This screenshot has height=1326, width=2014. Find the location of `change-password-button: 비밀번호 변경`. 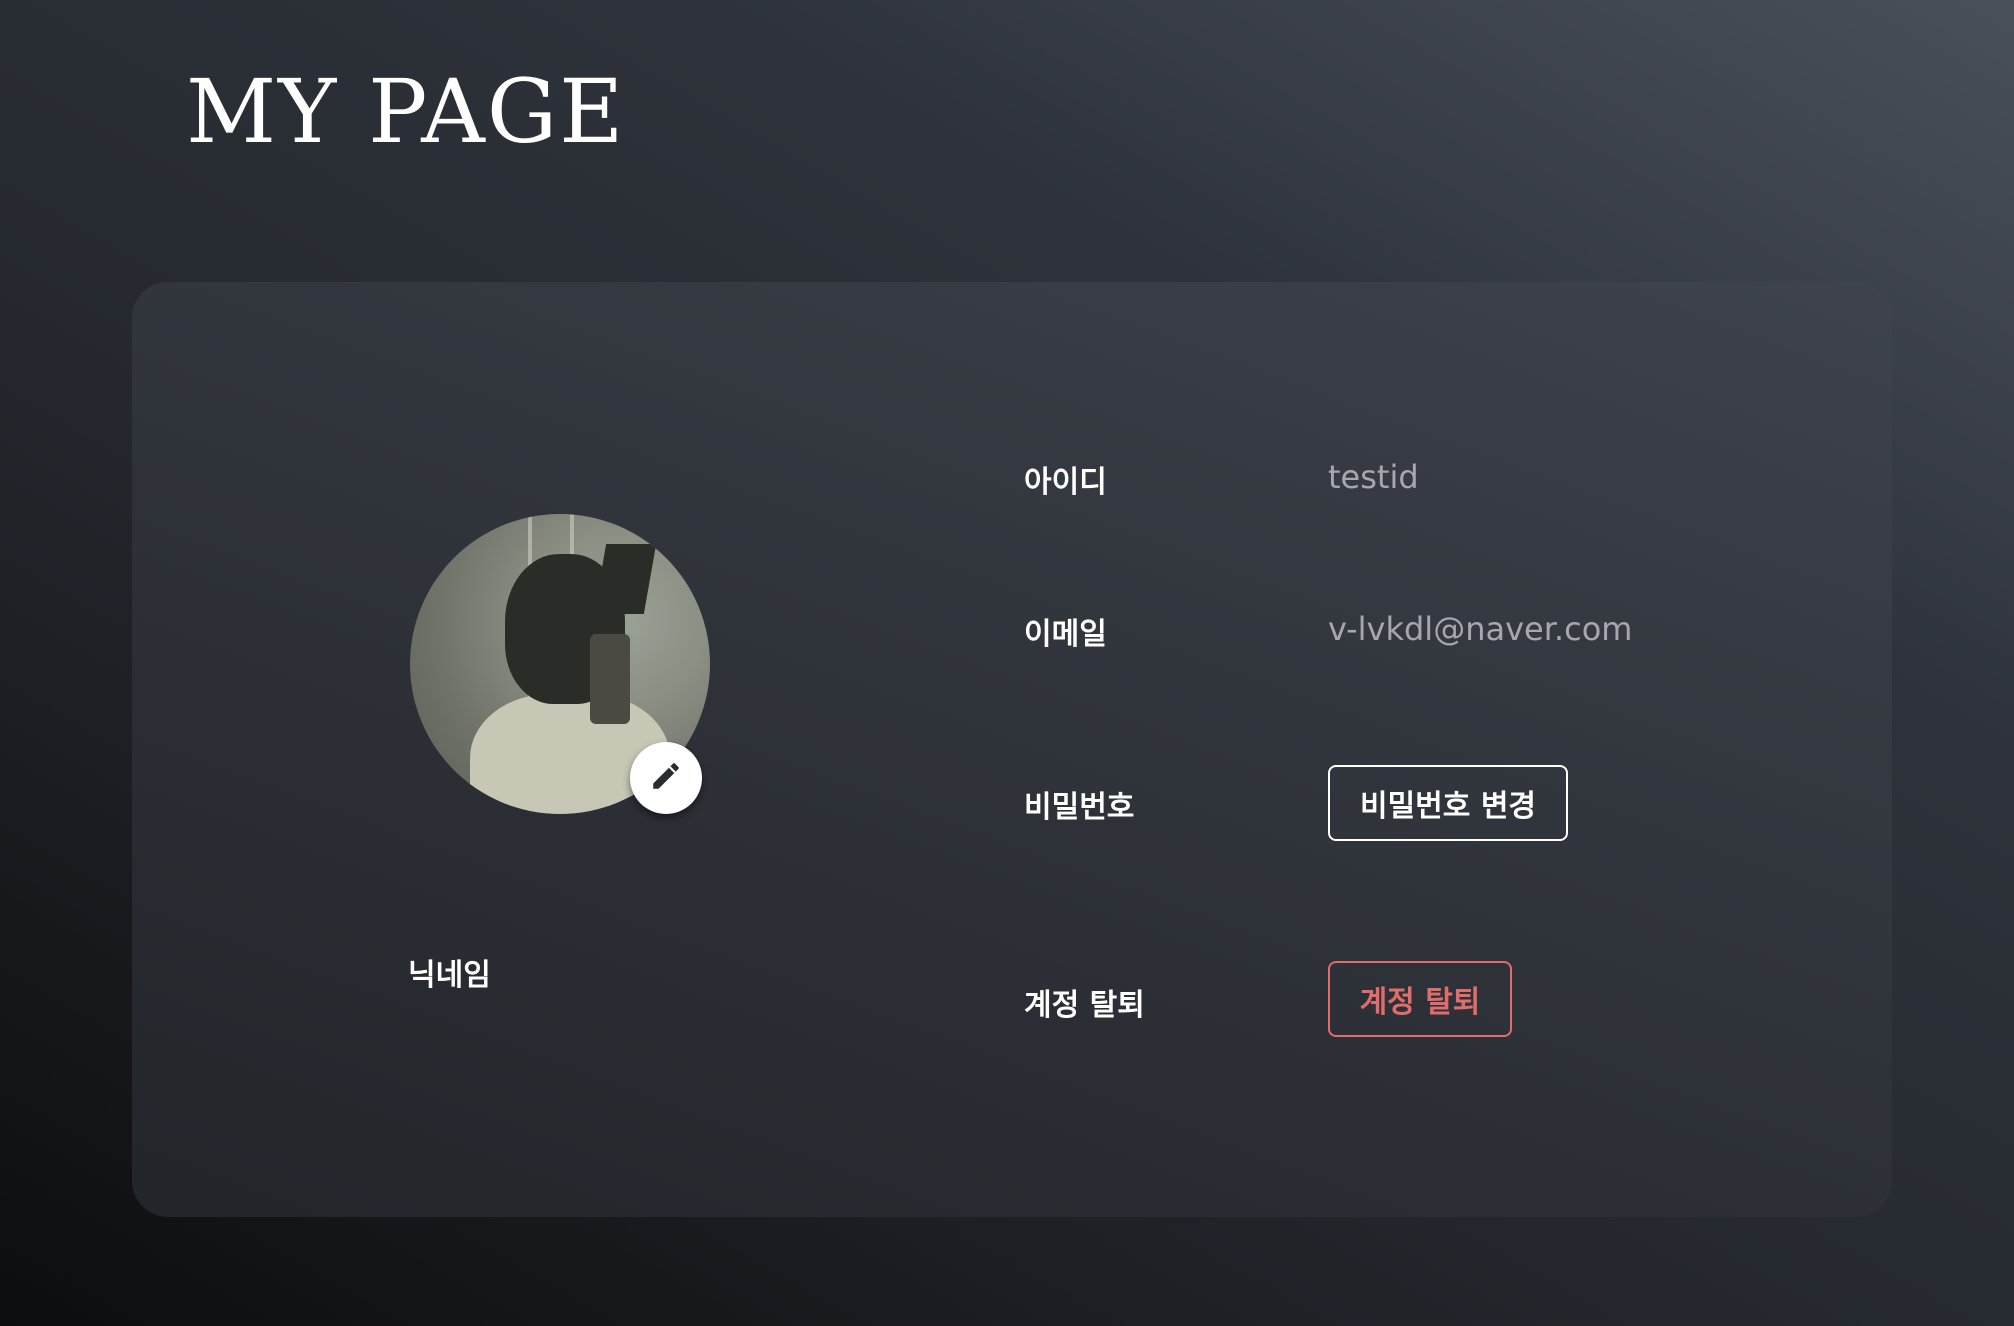

change-password-button: 비밀번호 변경 is located at coordinates (1448, 803).